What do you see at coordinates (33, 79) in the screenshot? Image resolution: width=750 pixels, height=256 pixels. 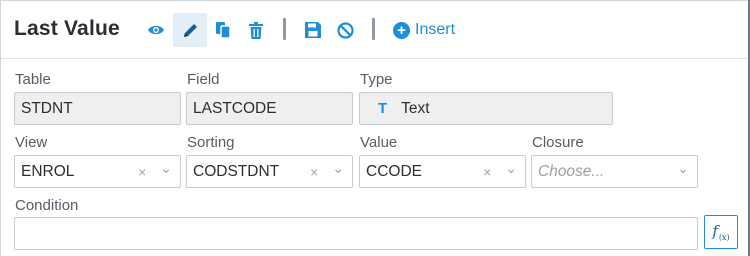 I see `table-label: Table` at bounding box center [33, 79].